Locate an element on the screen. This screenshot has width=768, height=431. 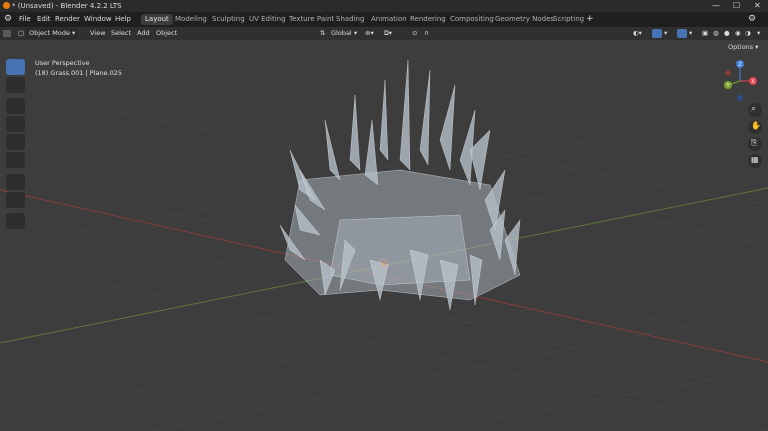
move-icon is located at coordinates (15, 106).